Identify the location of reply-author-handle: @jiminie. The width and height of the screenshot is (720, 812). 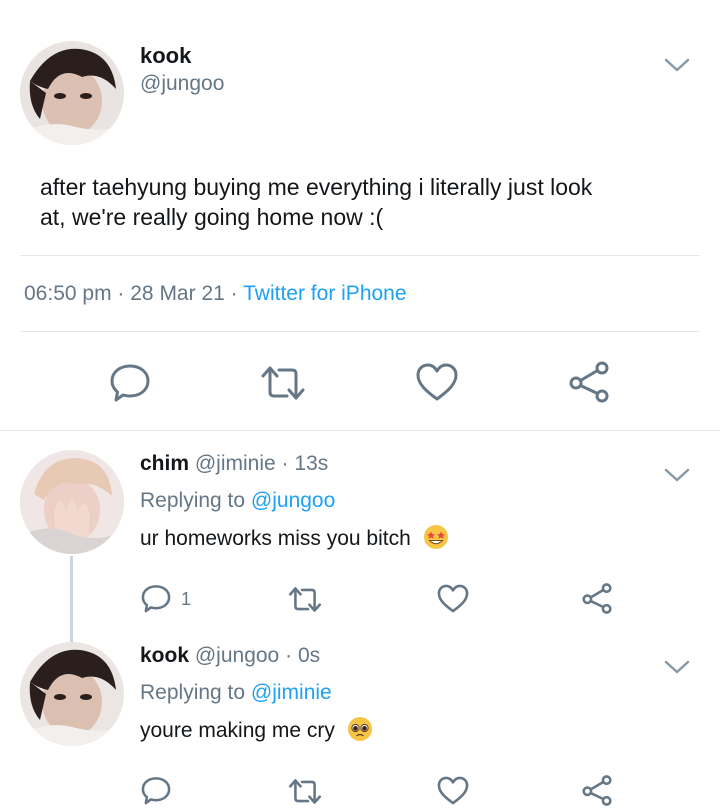
(235, 463).